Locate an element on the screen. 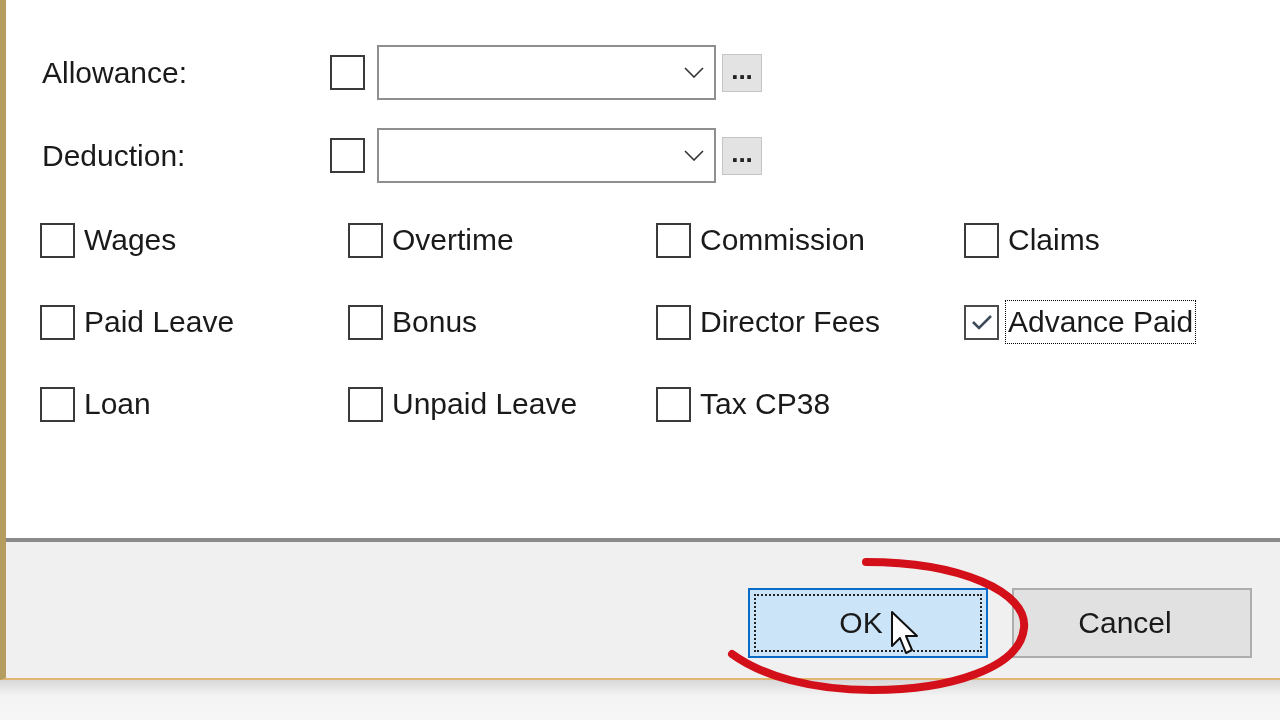  field-label: Allowance: is located at coordinates (115, 72).